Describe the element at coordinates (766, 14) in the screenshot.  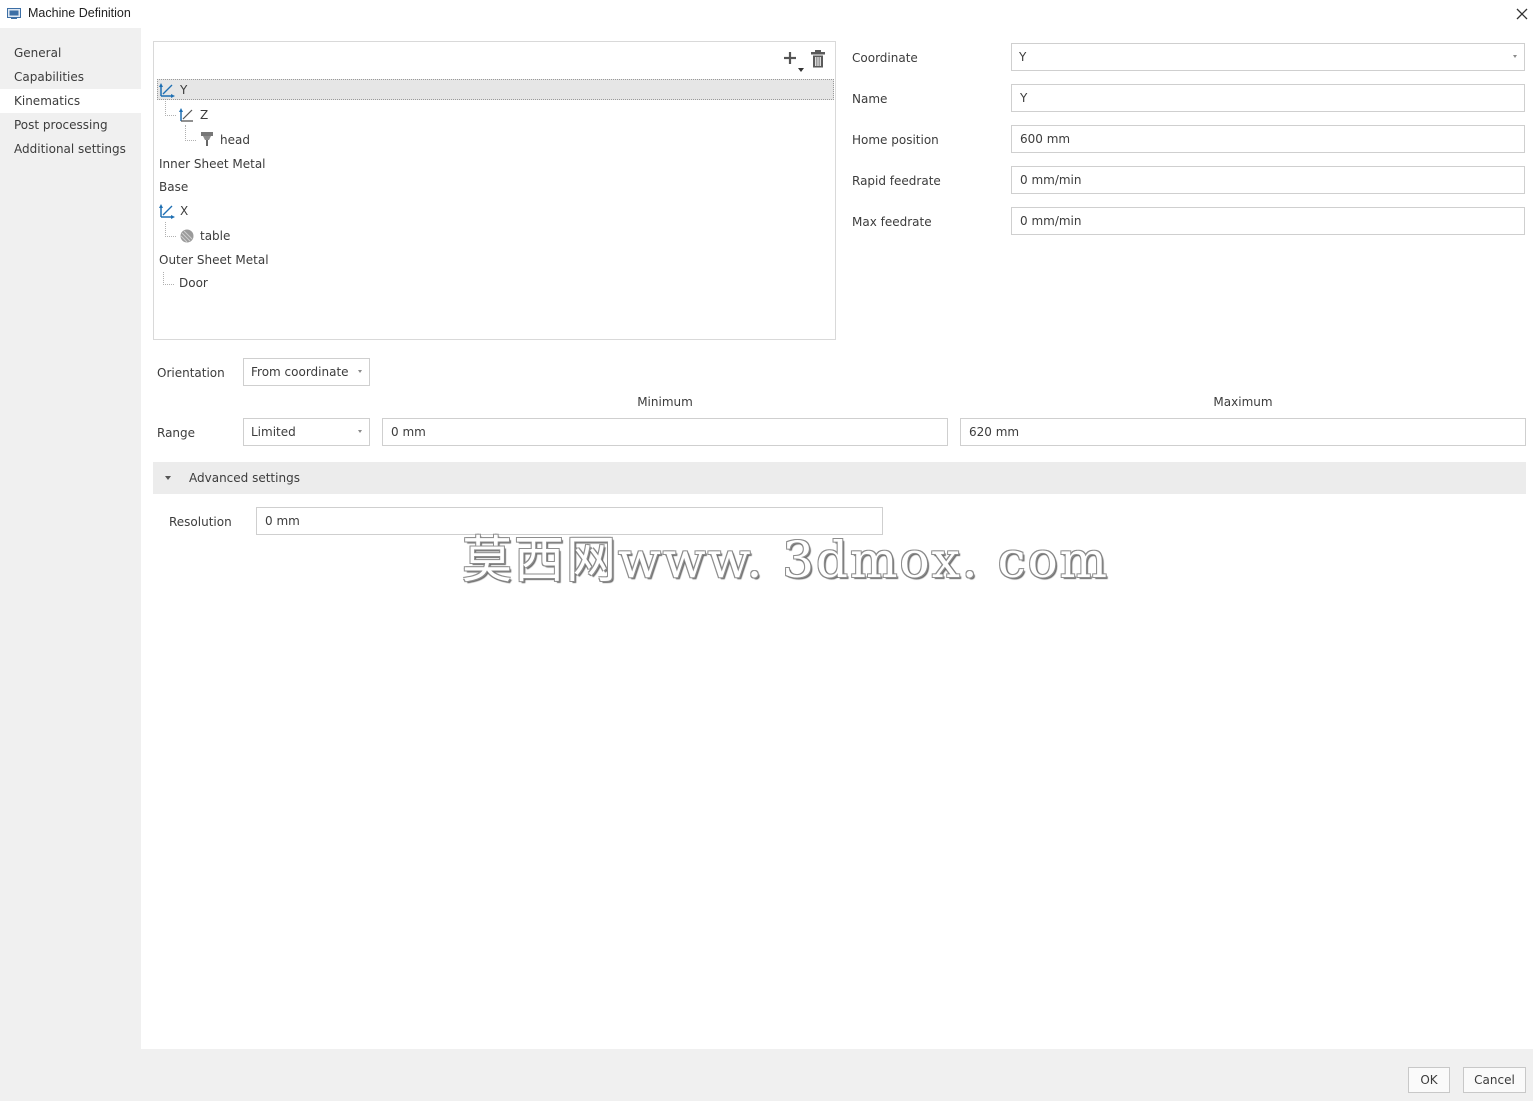
I see `title-bar` at that location.